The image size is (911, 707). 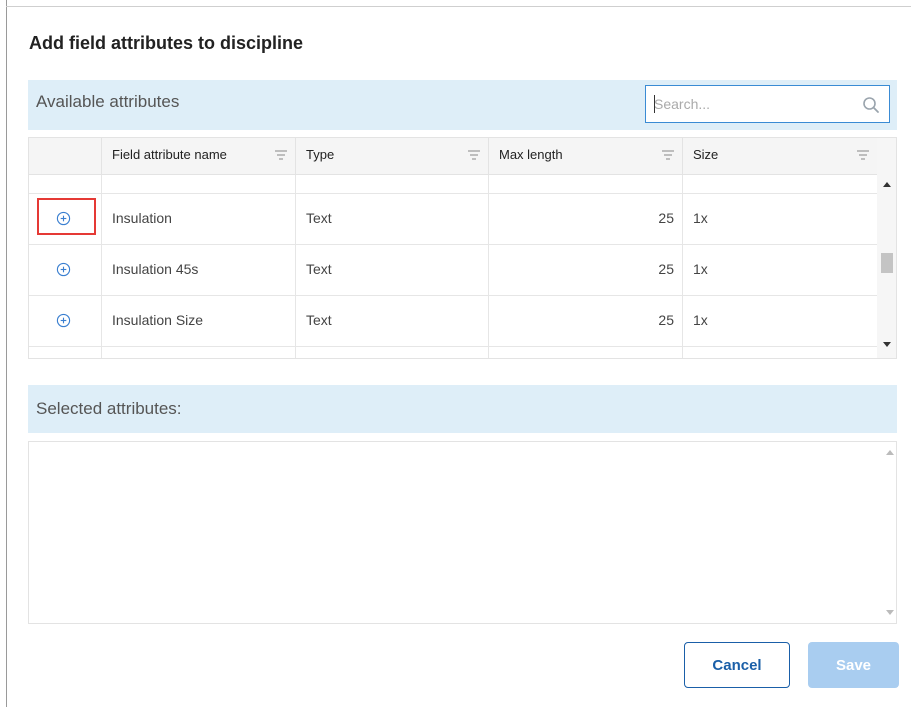 I want to click on cell-name-text: Insulation, so click(x=142, y=218).